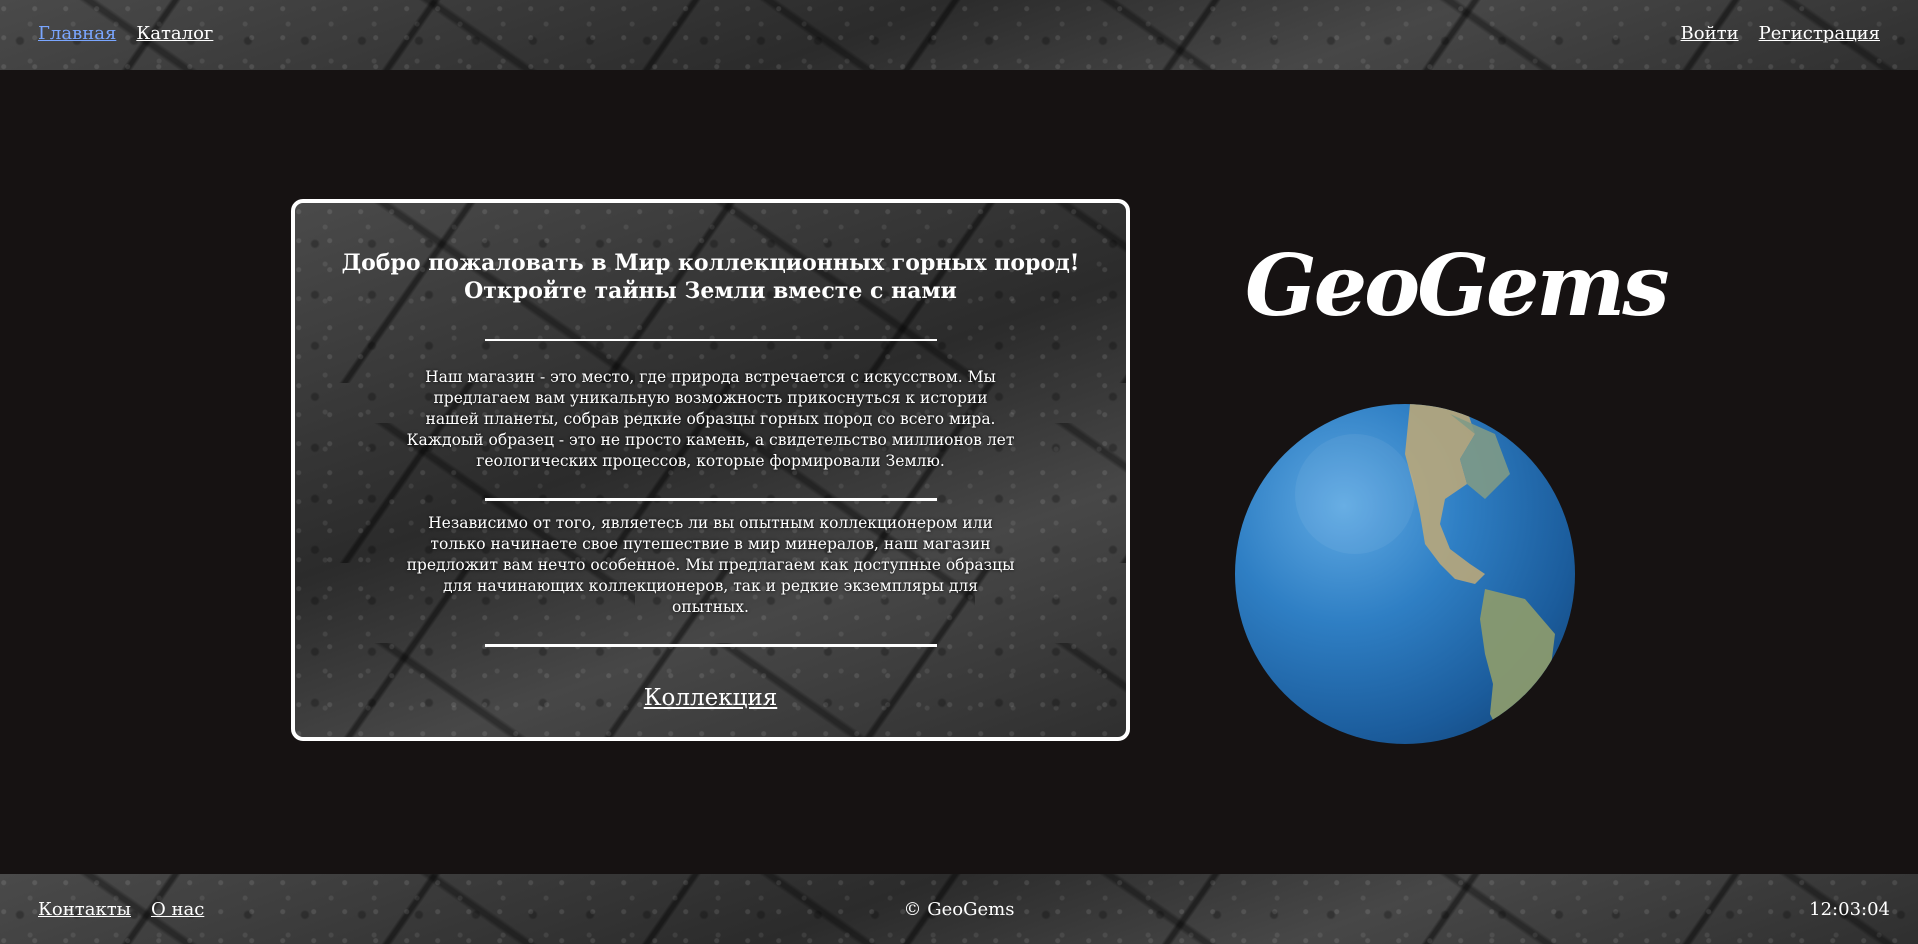 Image resolution: width=1918 pixels, height=944 pixels. I want to click on login-link: Войти, so click(1710, 33).